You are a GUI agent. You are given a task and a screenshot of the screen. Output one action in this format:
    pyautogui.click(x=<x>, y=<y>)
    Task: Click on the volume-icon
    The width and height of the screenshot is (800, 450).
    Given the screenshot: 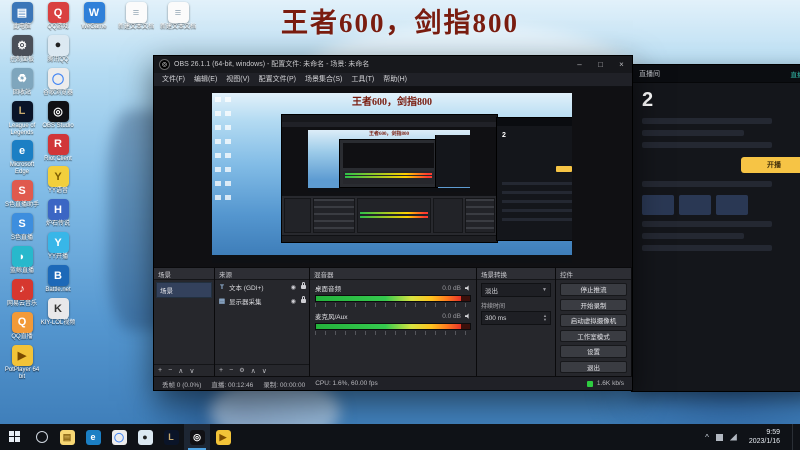 What is the action you would take?
    pyautogui.click(x=719, y=437)
    